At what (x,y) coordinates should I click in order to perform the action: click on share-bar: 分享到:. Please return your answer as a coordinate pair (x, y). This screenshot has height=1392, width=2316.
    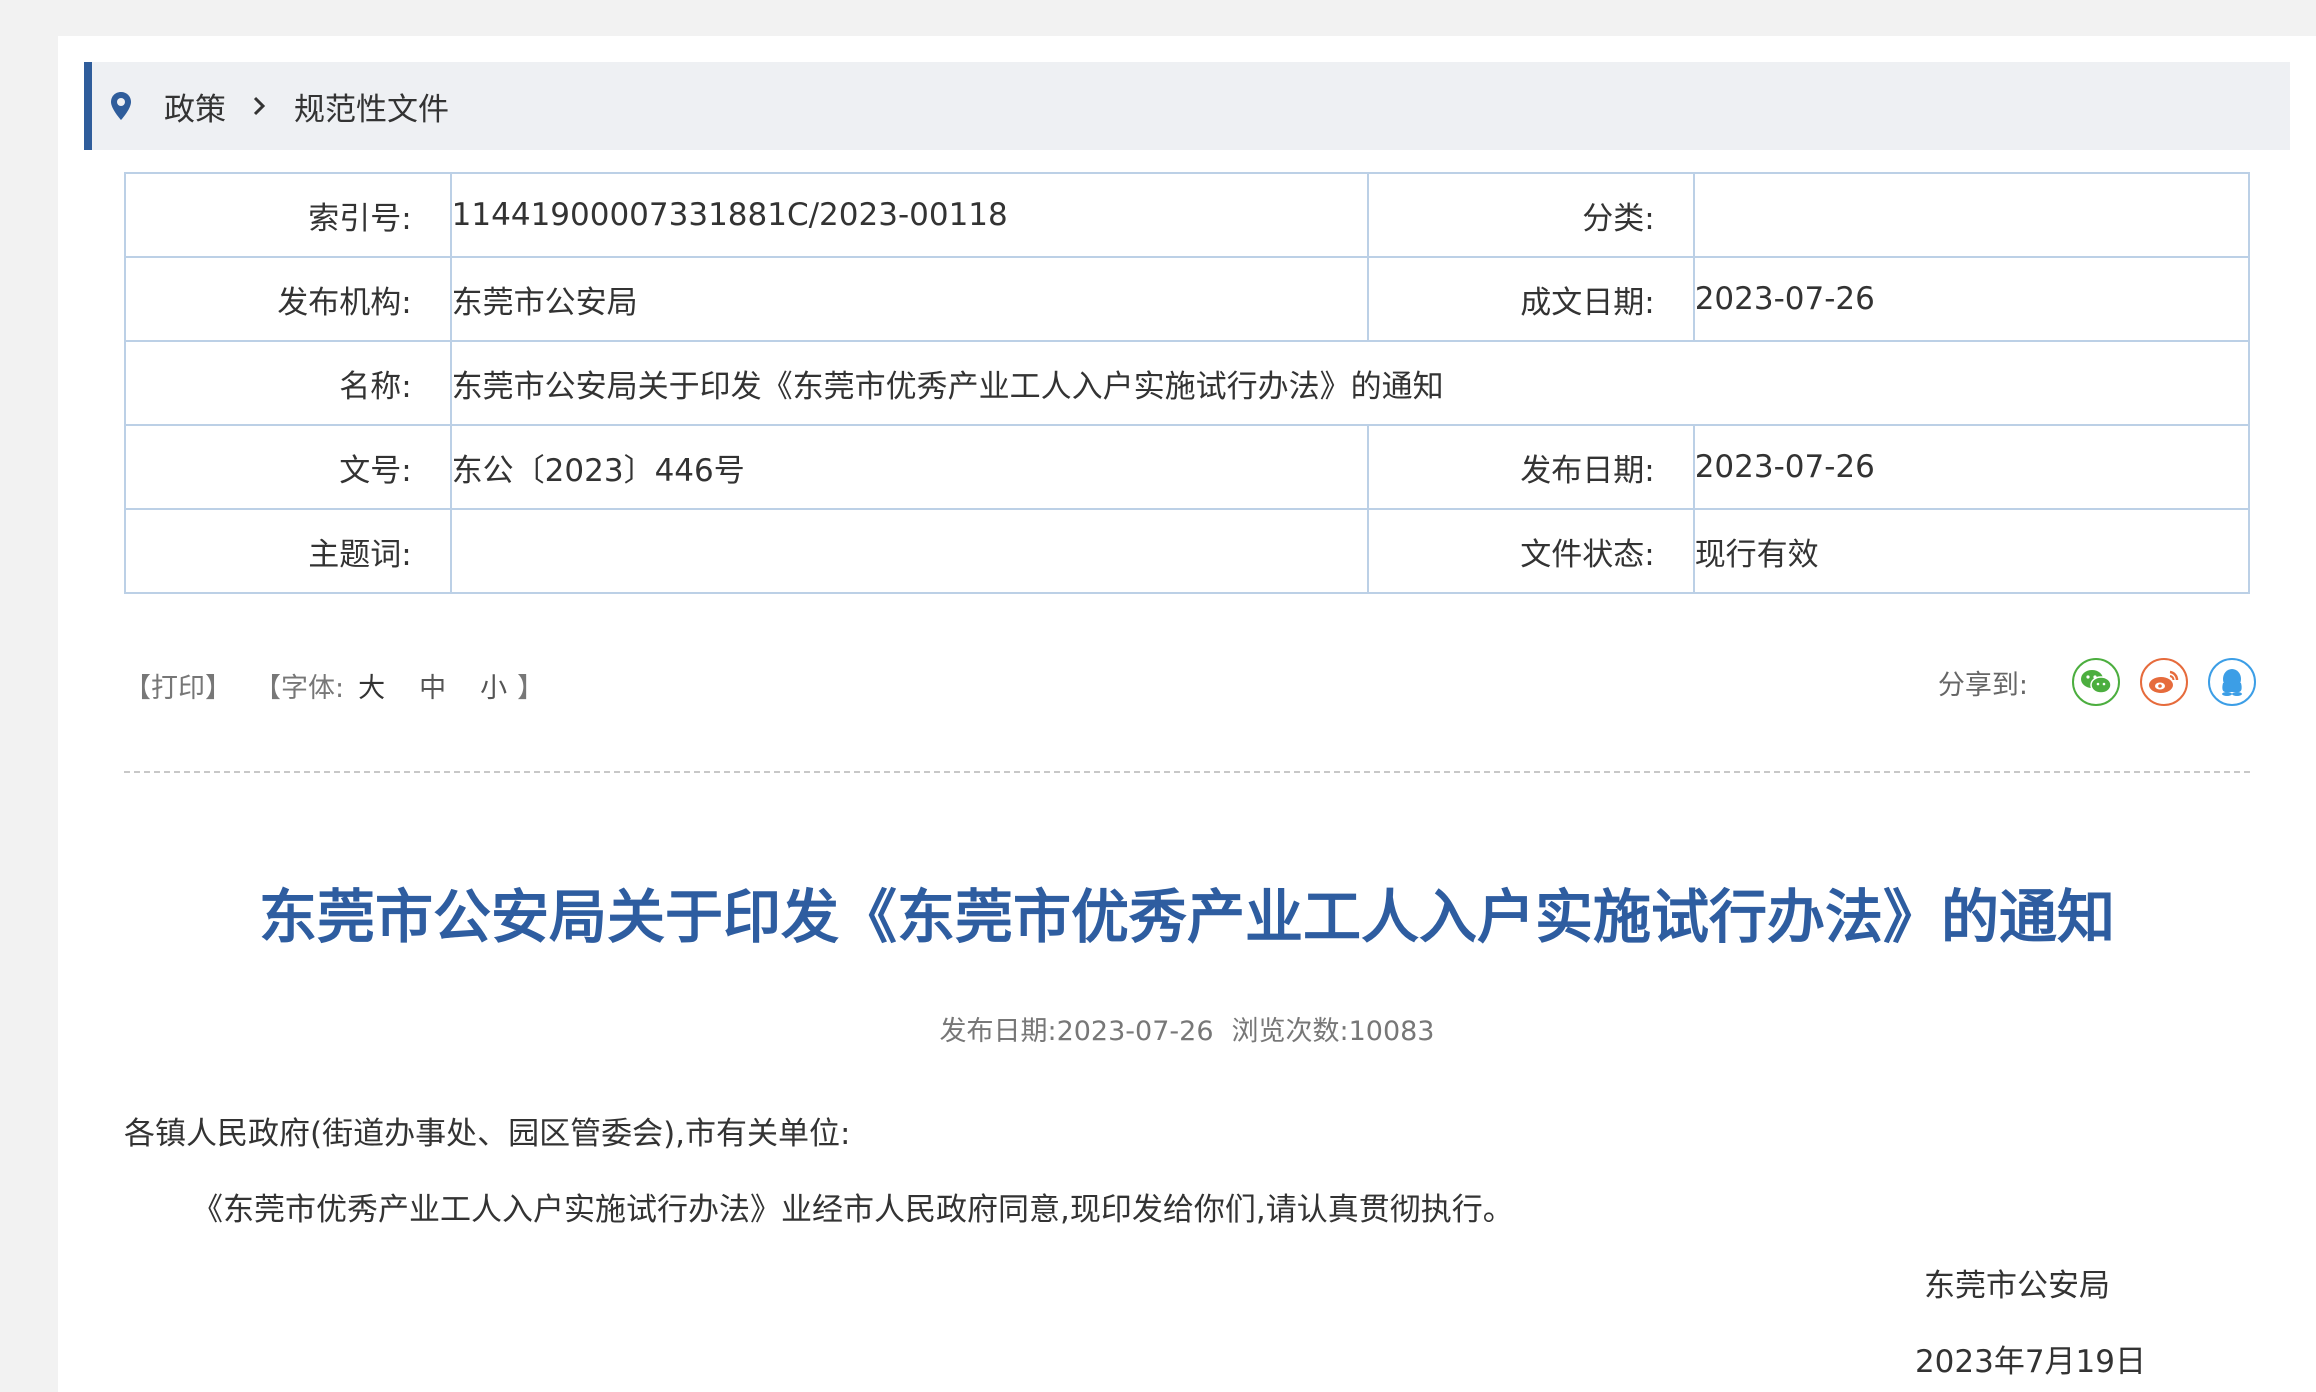
    Looking at the image, I should click on (2097, 682).